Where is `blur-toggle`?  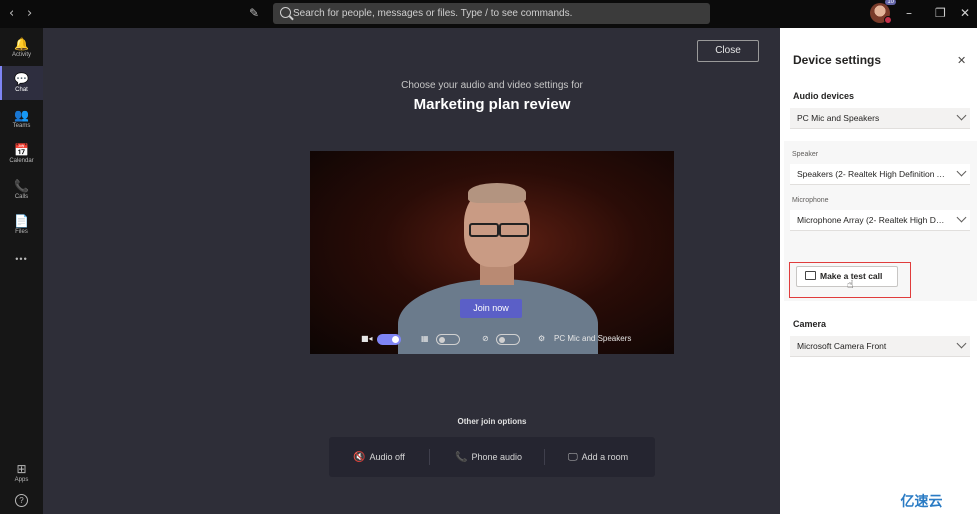 blur-toggle is located at coordinates (448, 339).